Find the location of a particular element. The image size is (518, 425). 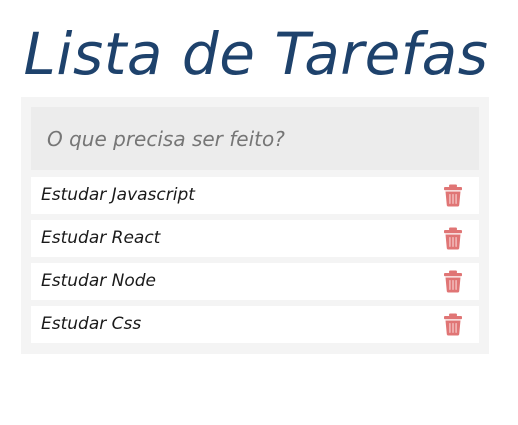

todo-label: Estudar Css is located at coordinates (91, 324).